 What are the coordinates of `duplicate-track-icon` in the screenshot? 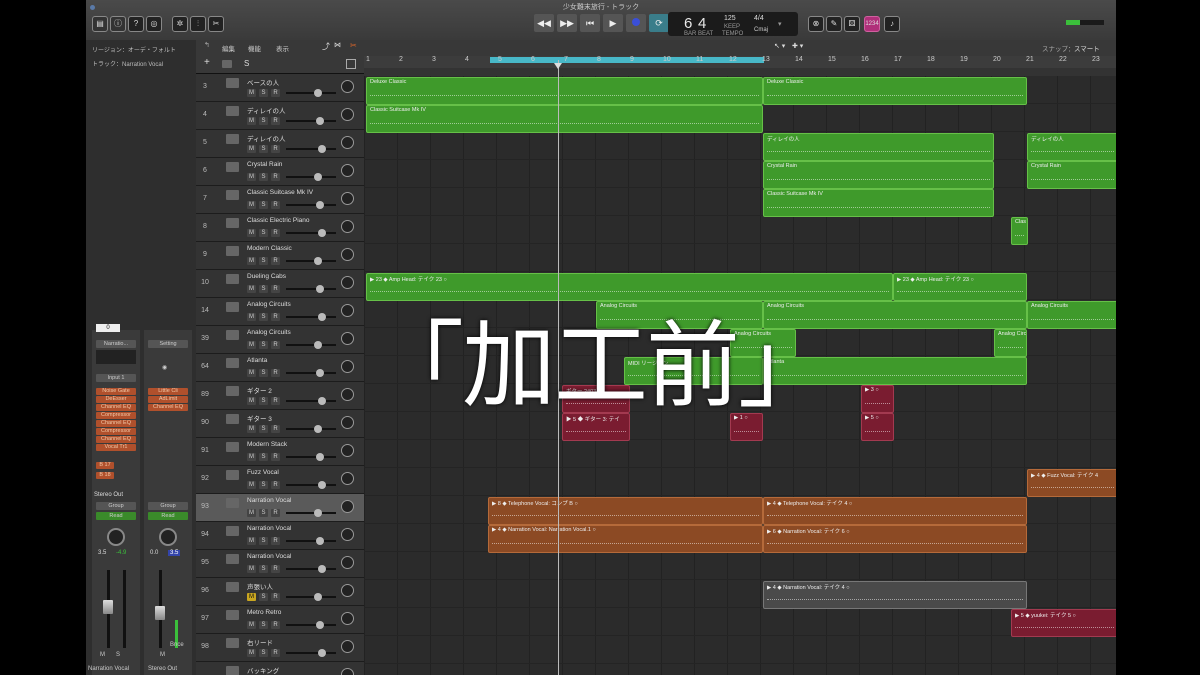 It's located at (227, 64).